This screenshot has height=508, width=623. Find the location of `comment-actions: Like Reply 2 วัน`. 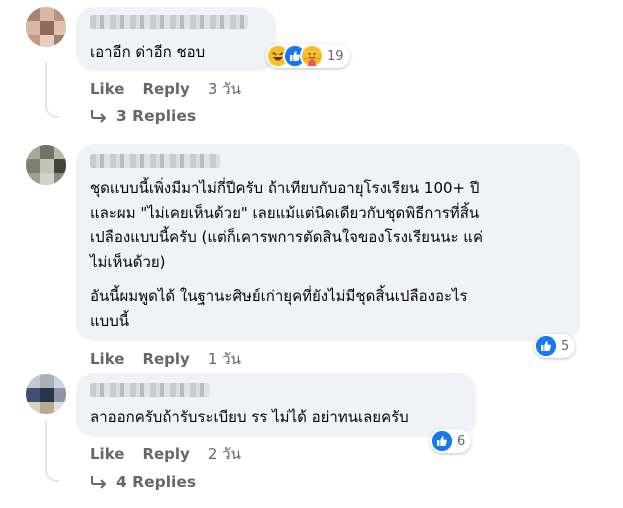

comment-actions: Like Reply 2 วัน is located at coordinates (165, 454).